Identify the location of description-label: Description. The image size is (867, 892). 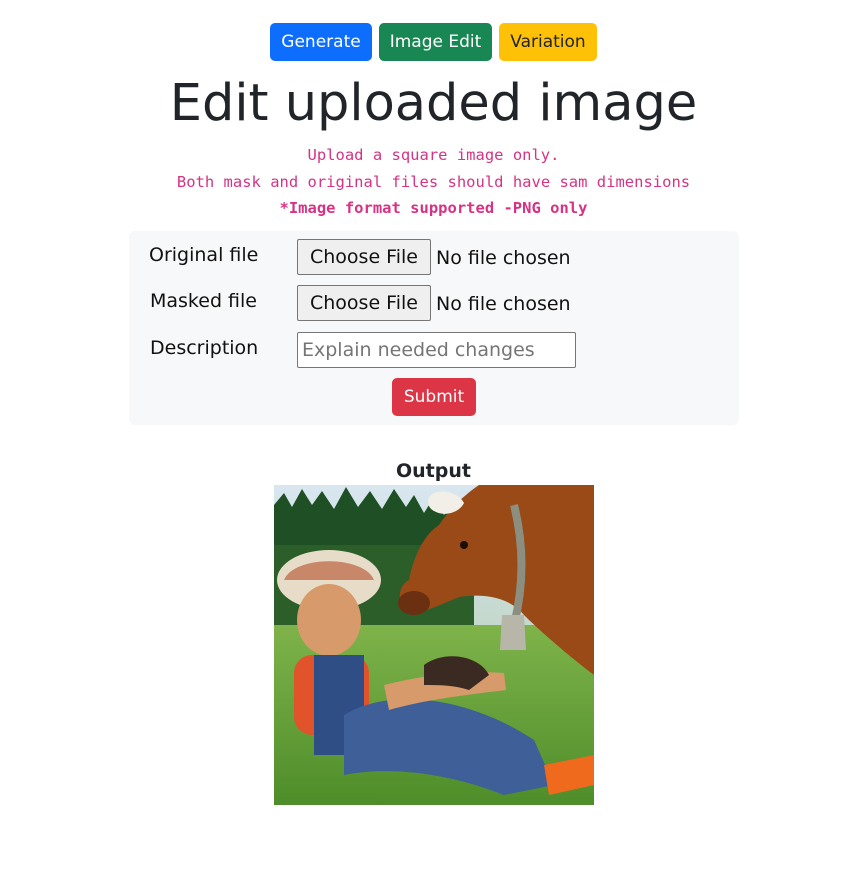
(204, 348).